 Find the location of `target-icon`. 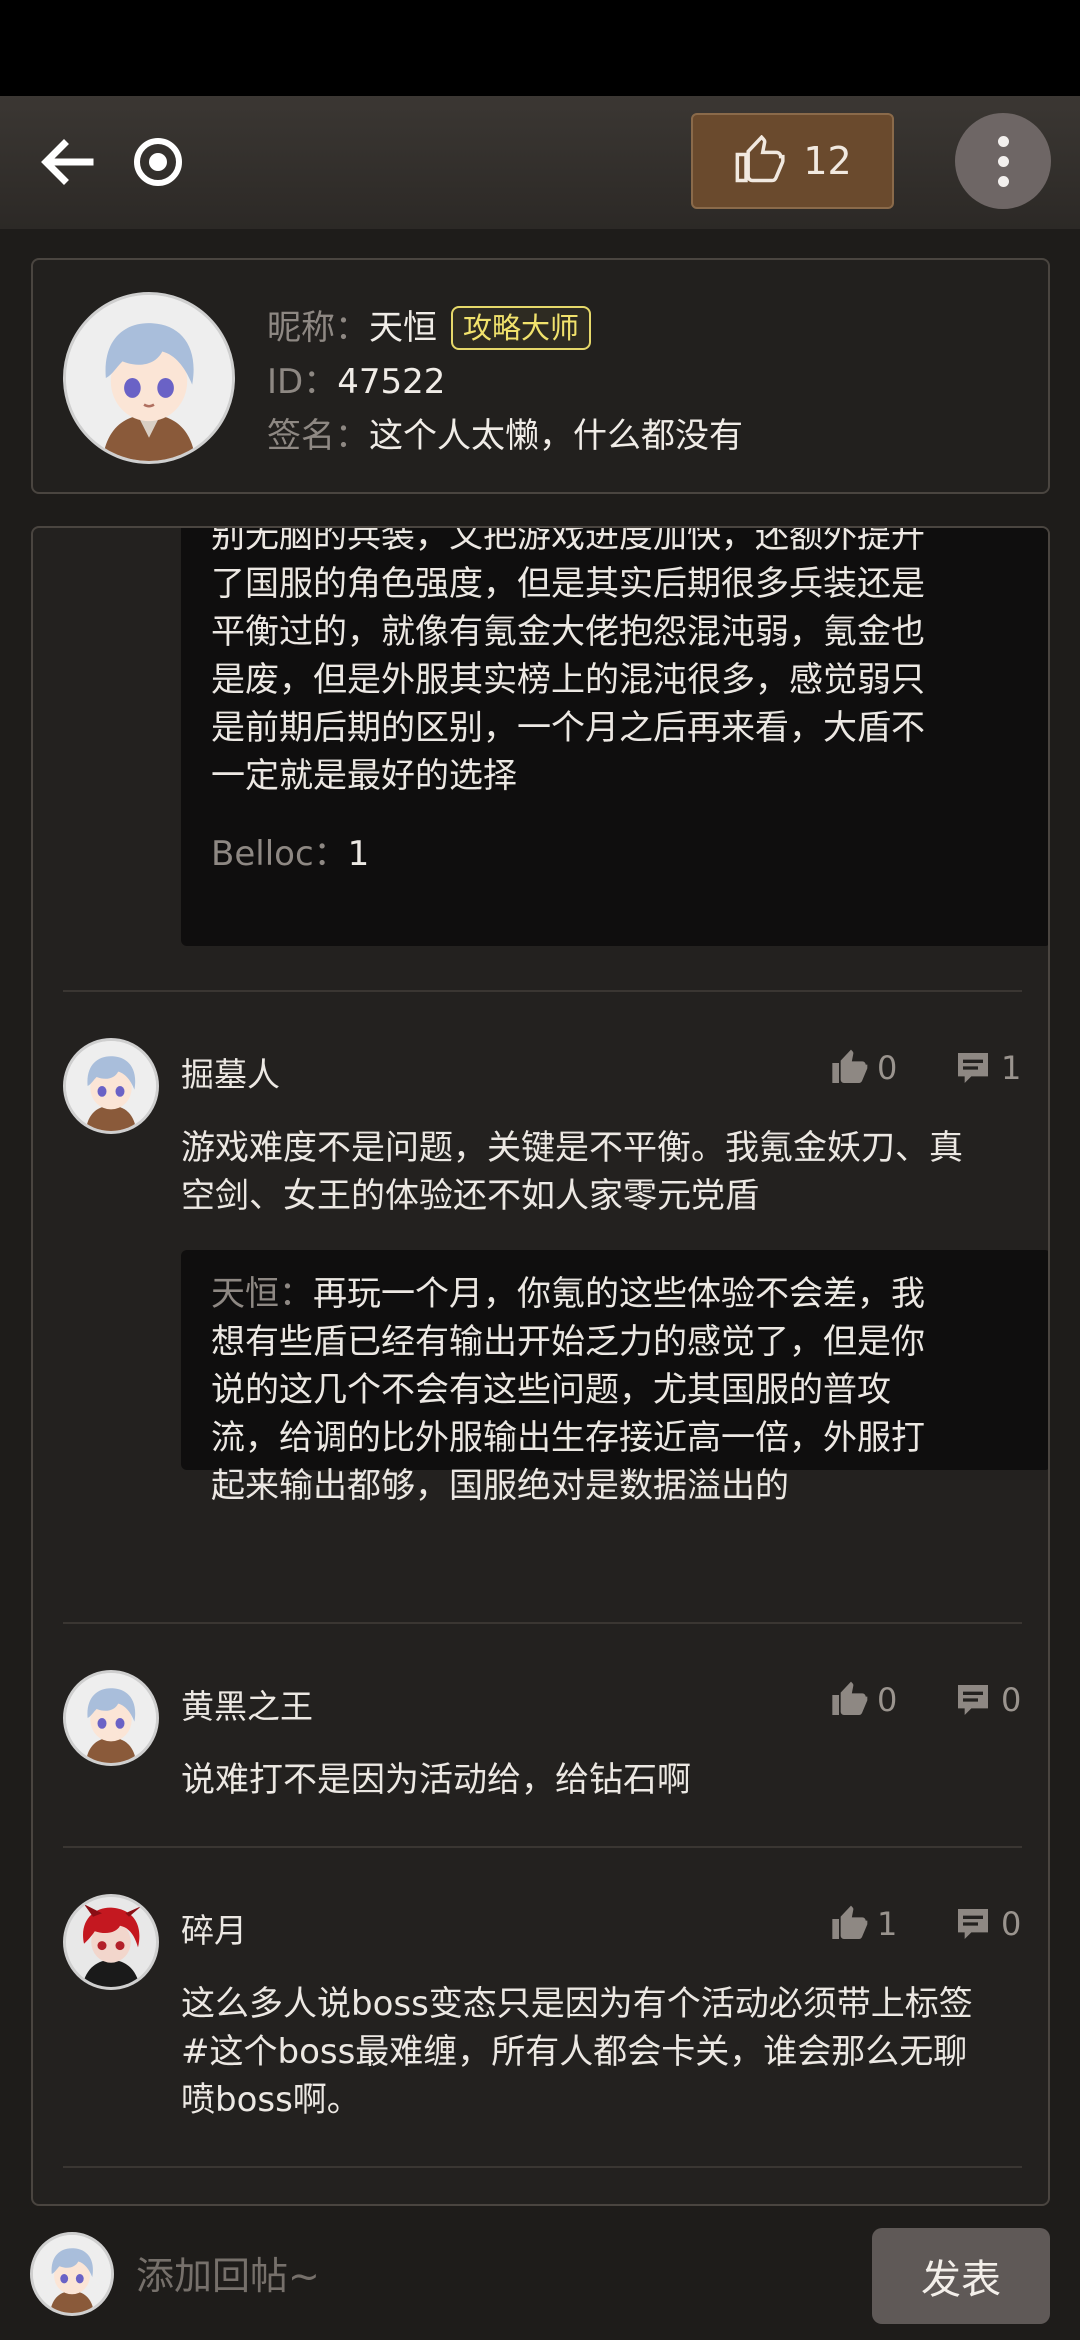

target-icon is located at coordinates (158, 162).